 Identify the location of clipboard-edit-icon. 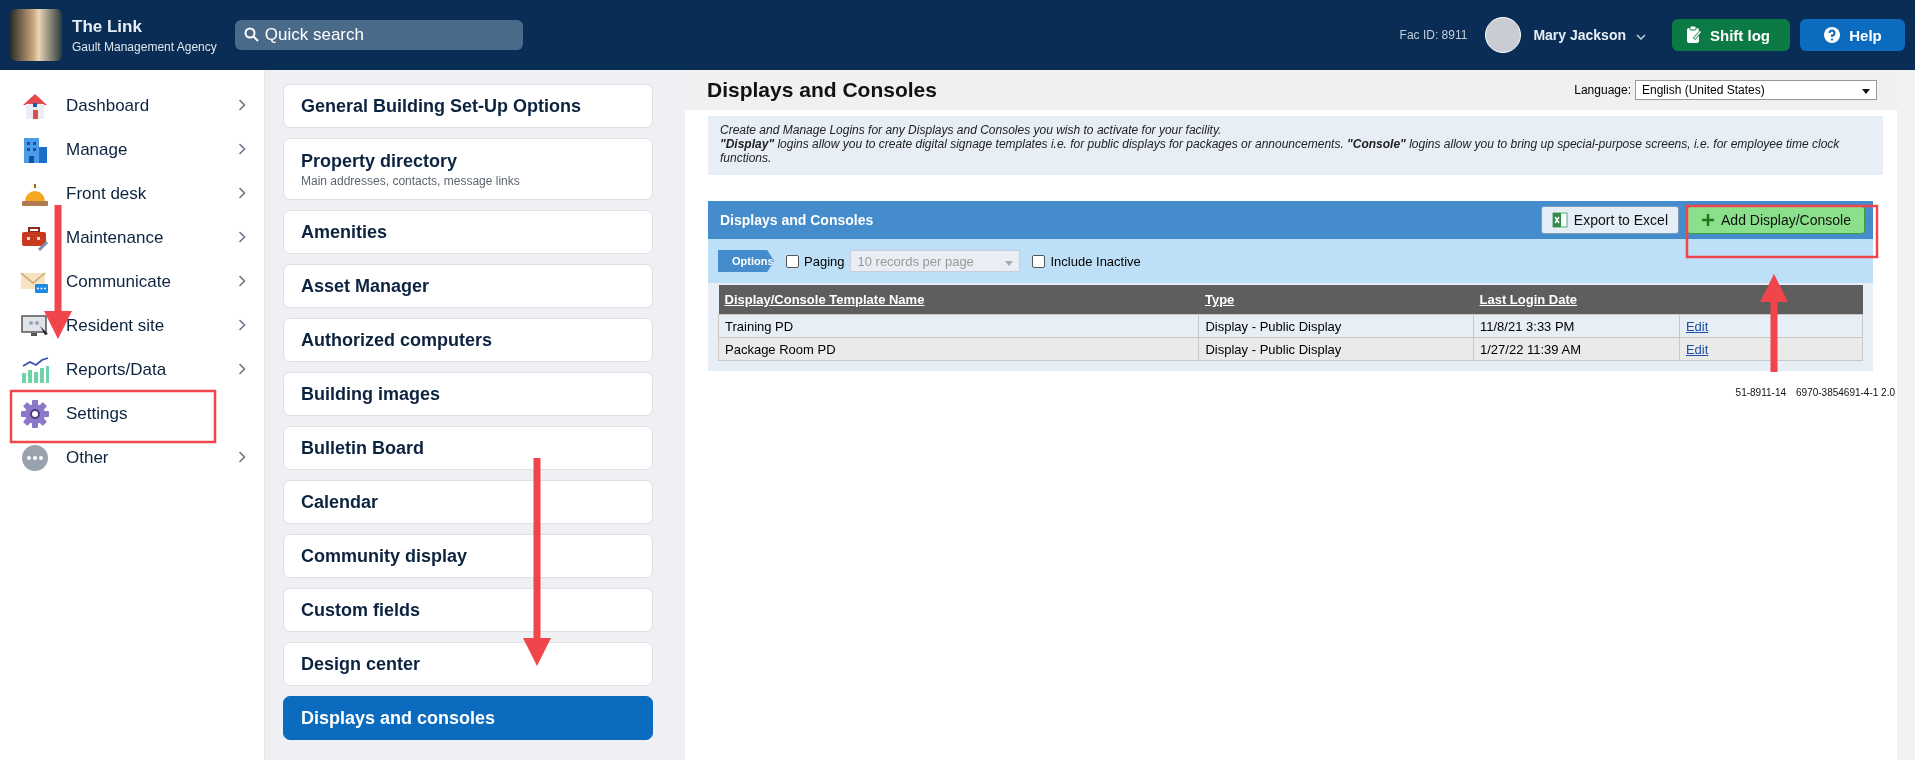
(1694, 35).